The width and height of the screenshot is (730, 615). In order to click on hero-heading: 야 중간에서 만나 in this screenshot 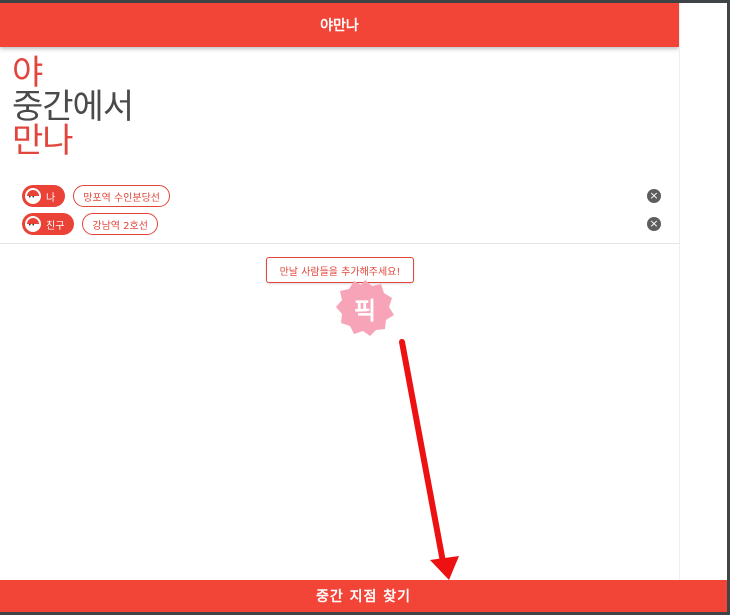, I will do `click(73, 107)`.